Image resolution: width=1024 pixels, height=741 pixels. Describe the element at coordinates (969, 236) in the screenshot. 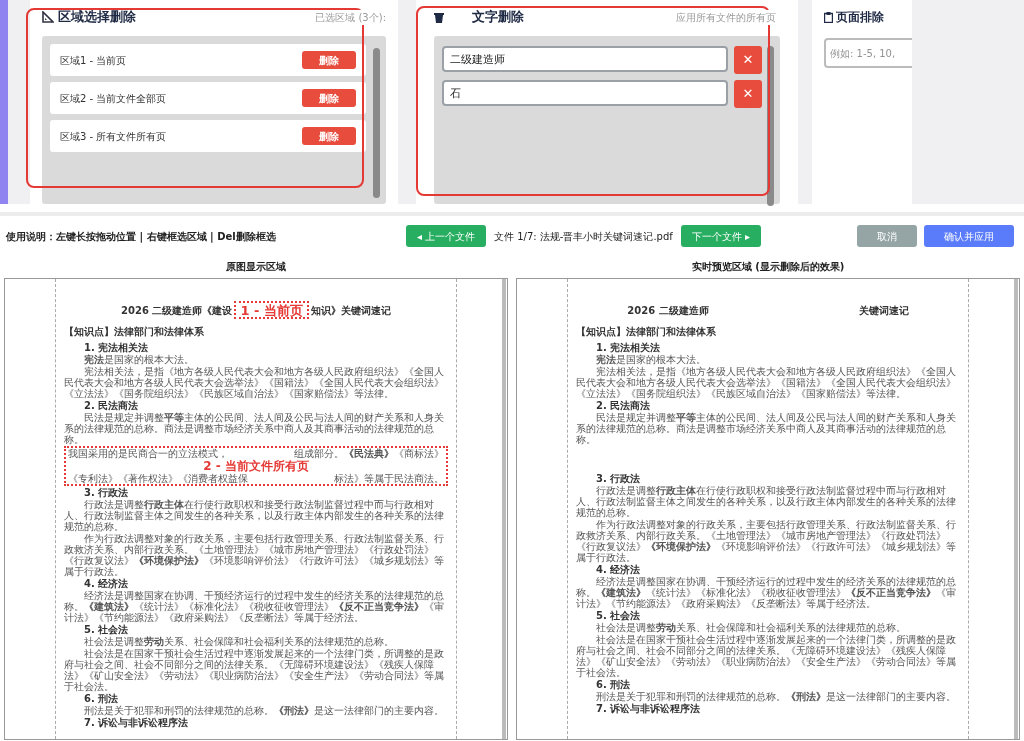

I see `apply-button: 确认并应用` at that location.